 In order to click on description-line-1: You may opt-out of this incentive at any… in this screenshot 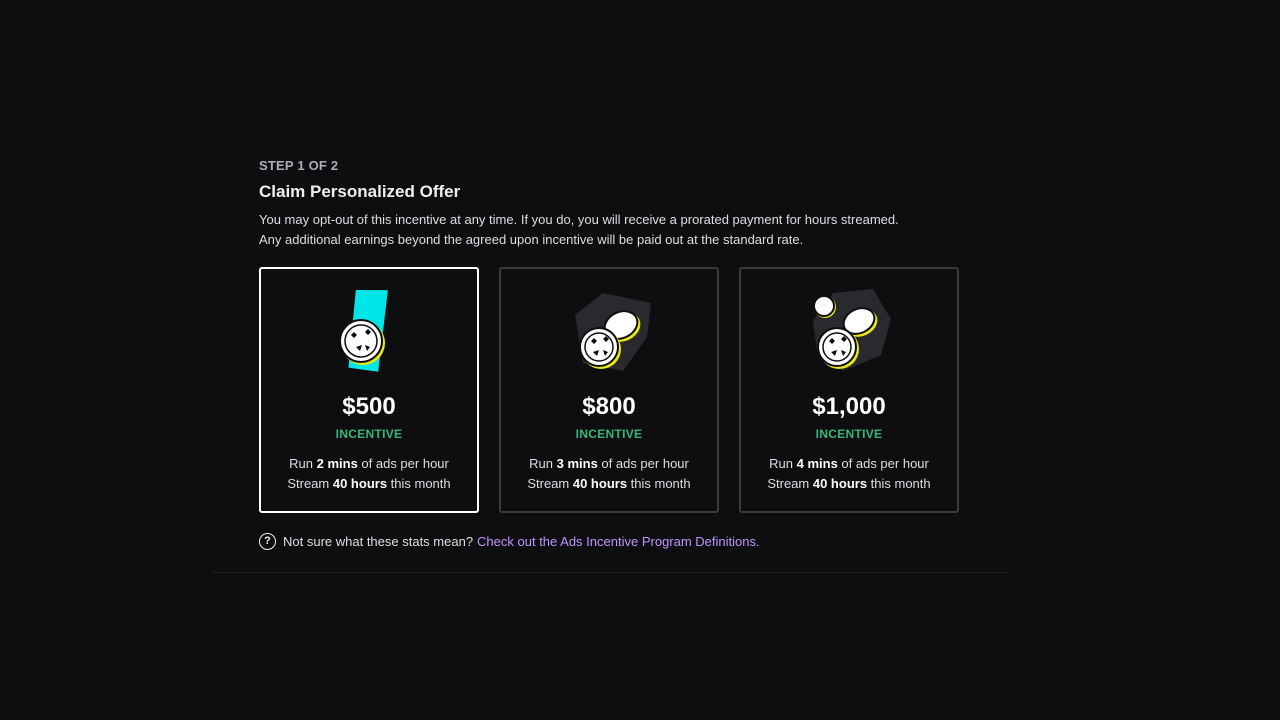, I will do `click(579, 219)`.